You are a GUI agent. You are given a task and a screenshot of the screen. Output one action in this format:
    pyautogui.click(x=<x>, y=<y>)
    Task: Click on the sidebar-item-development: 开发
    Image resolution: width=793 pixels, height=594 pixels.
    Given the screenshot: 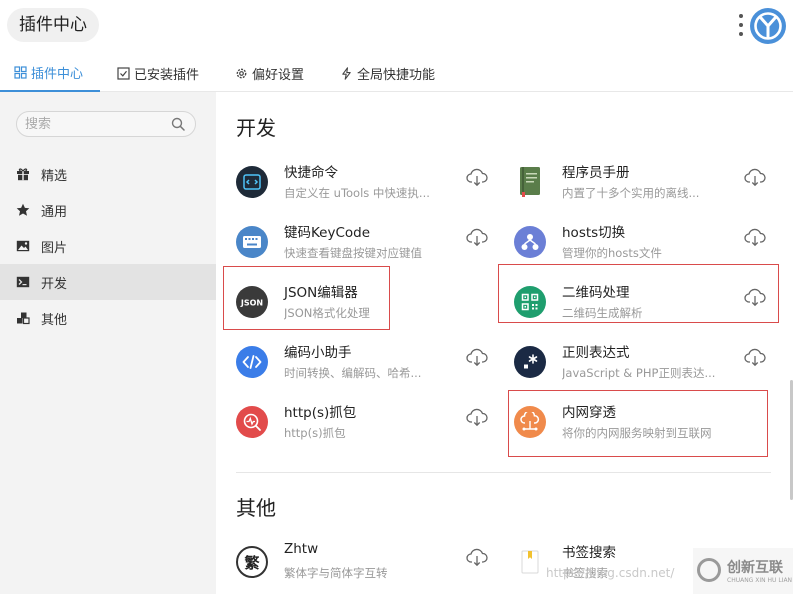 What is the action you would take?
    pyautogui.click(x=108, y=282)
    